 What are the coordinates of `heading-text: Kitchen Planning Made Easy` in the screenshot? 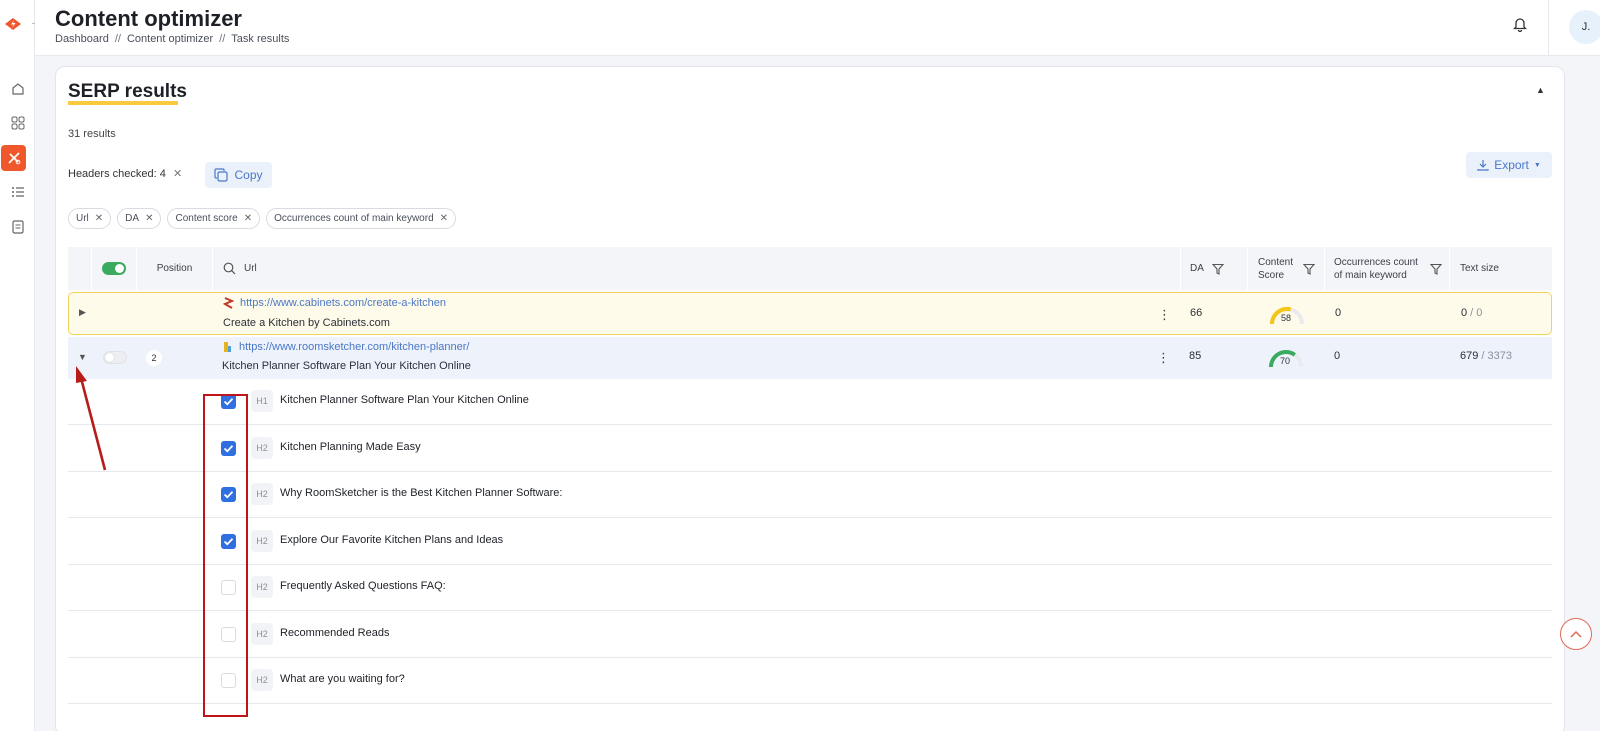 It's located at (350, 447).